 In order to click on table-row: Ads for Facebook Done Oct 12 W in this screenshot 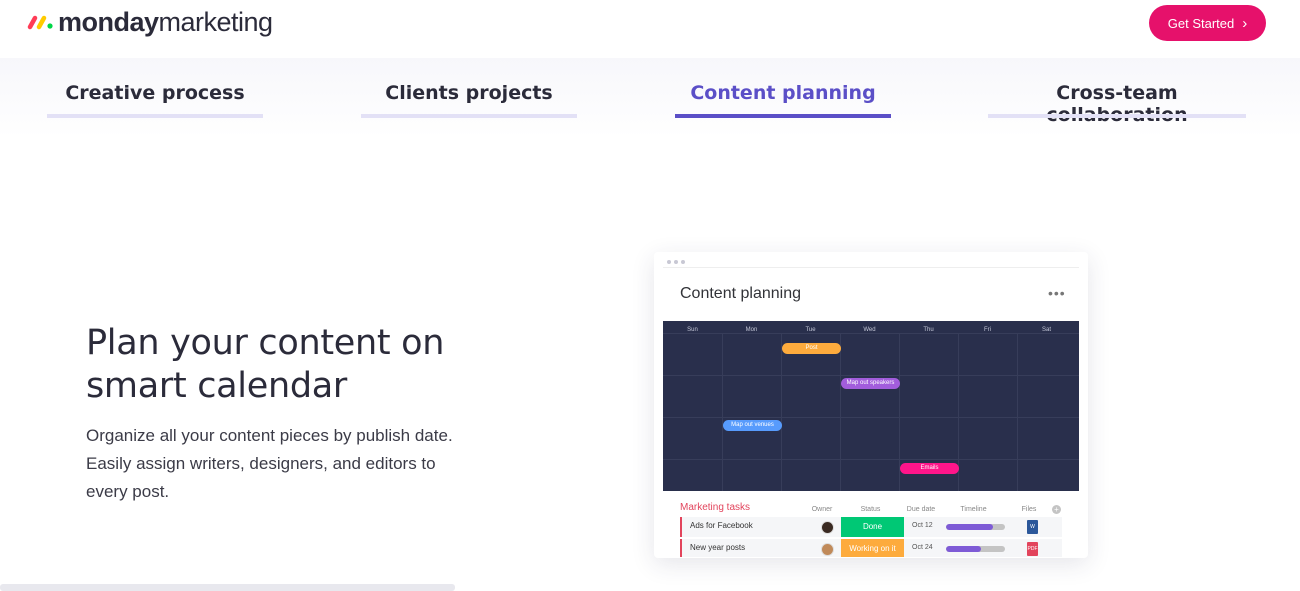, I will do `click(871, 527)`.